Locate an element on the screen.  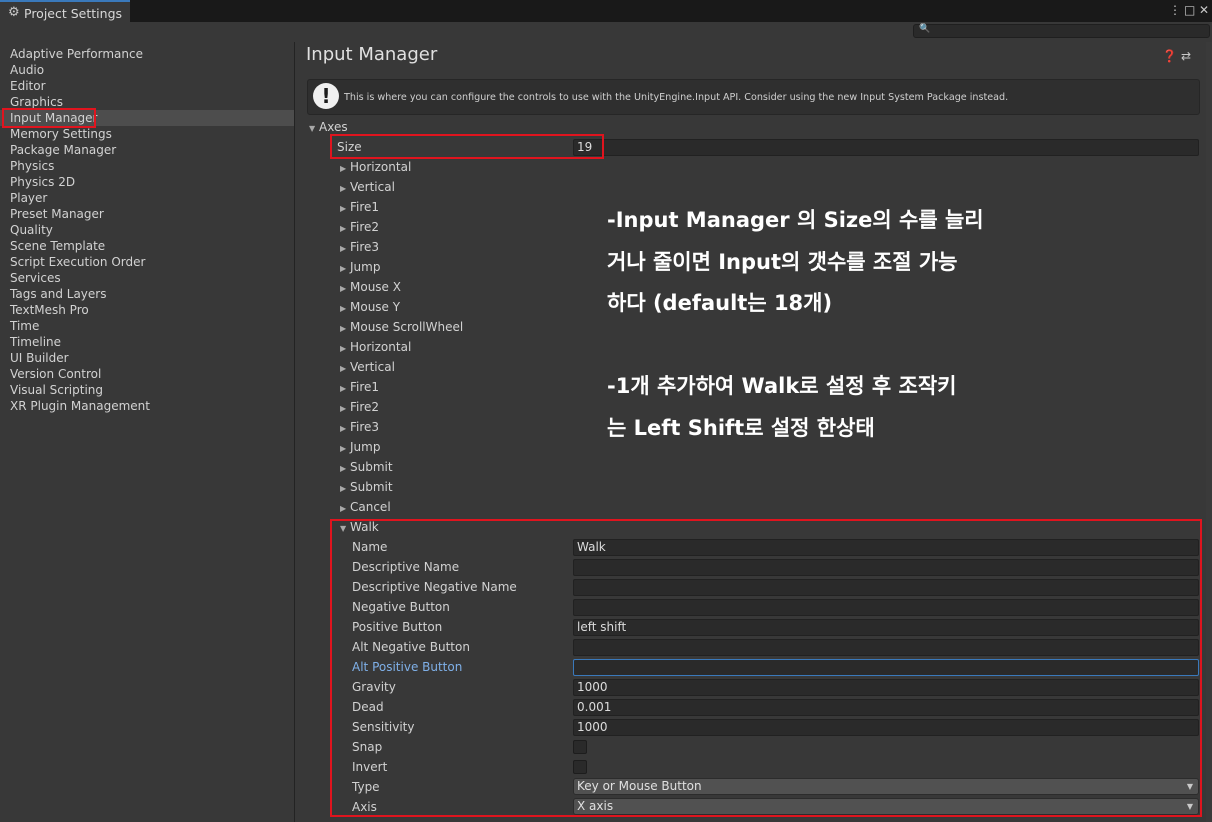
sidebar-item-memory-settings: Memory Settings is located at coordinates (61, 134).